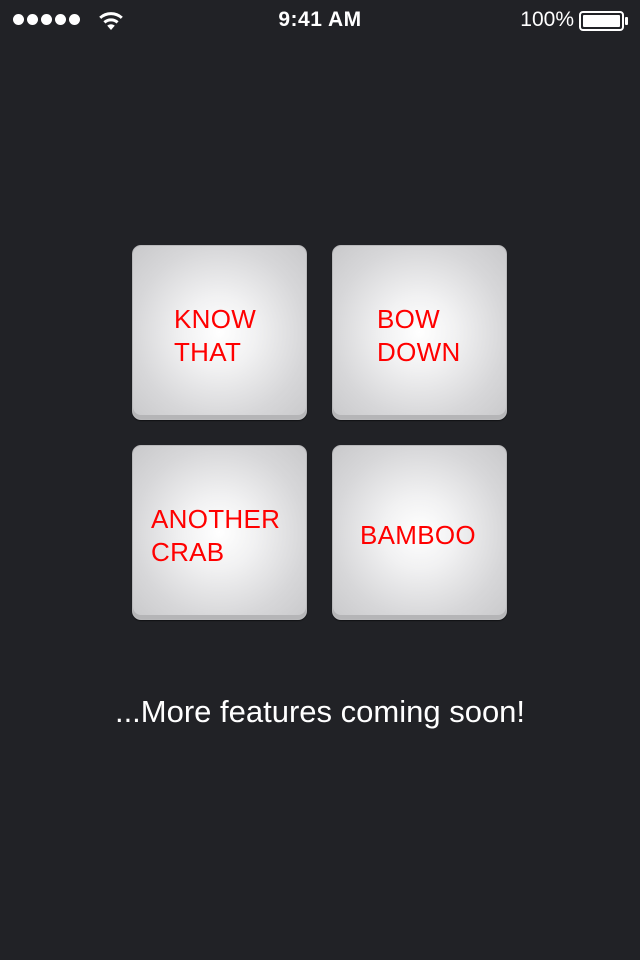  Describe the element at coordinates (603, 21) in the screenshot. I see `battery-icon` at that location.